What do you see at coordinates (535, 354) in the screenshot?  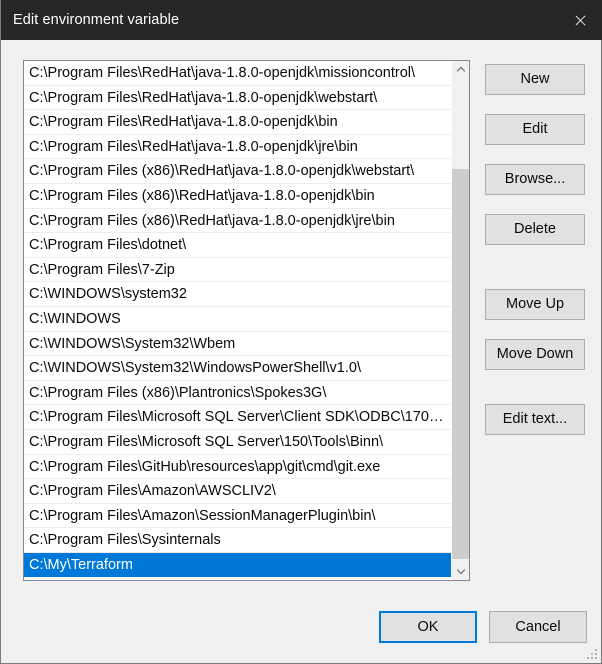 I see `move-down-button: Move Down` at bounding box center [535, 354].